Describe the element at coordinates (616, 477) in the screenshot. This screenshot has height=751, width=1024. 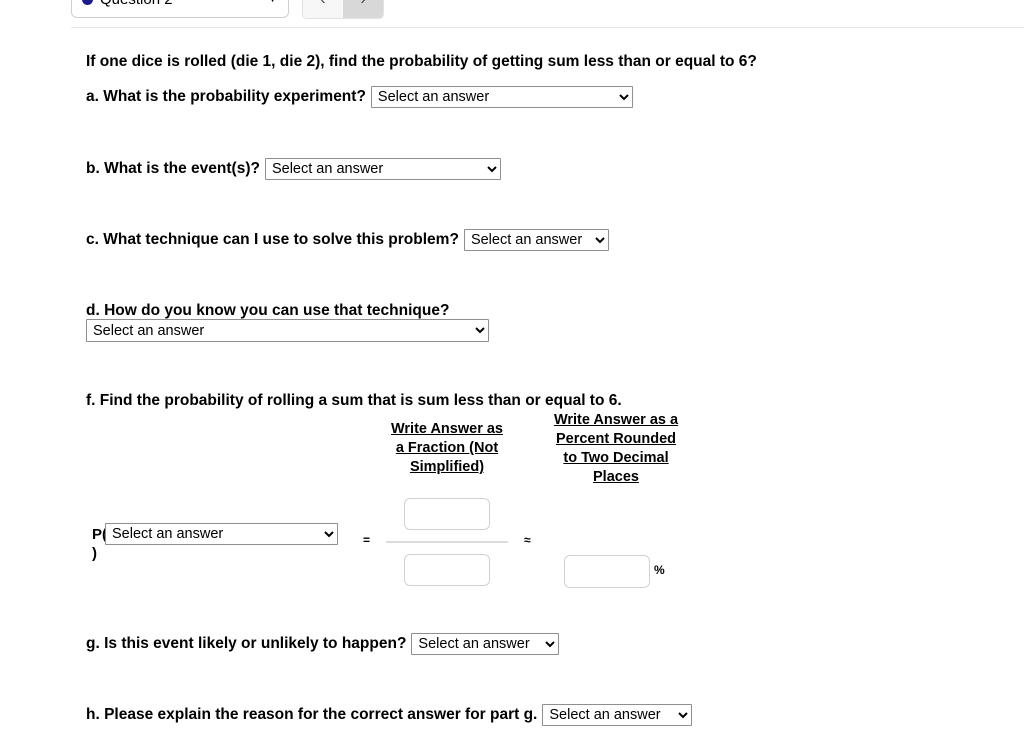
I see `percent-header-line-4: Places` at that location.